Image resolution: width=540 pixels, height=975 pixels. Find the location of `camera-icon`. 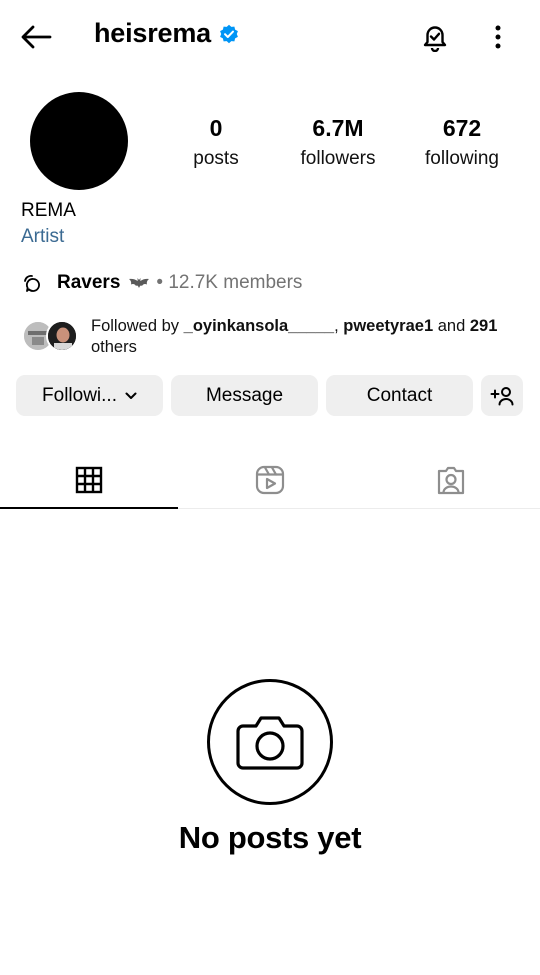

camera-icon is located at coordinates (270, 743).